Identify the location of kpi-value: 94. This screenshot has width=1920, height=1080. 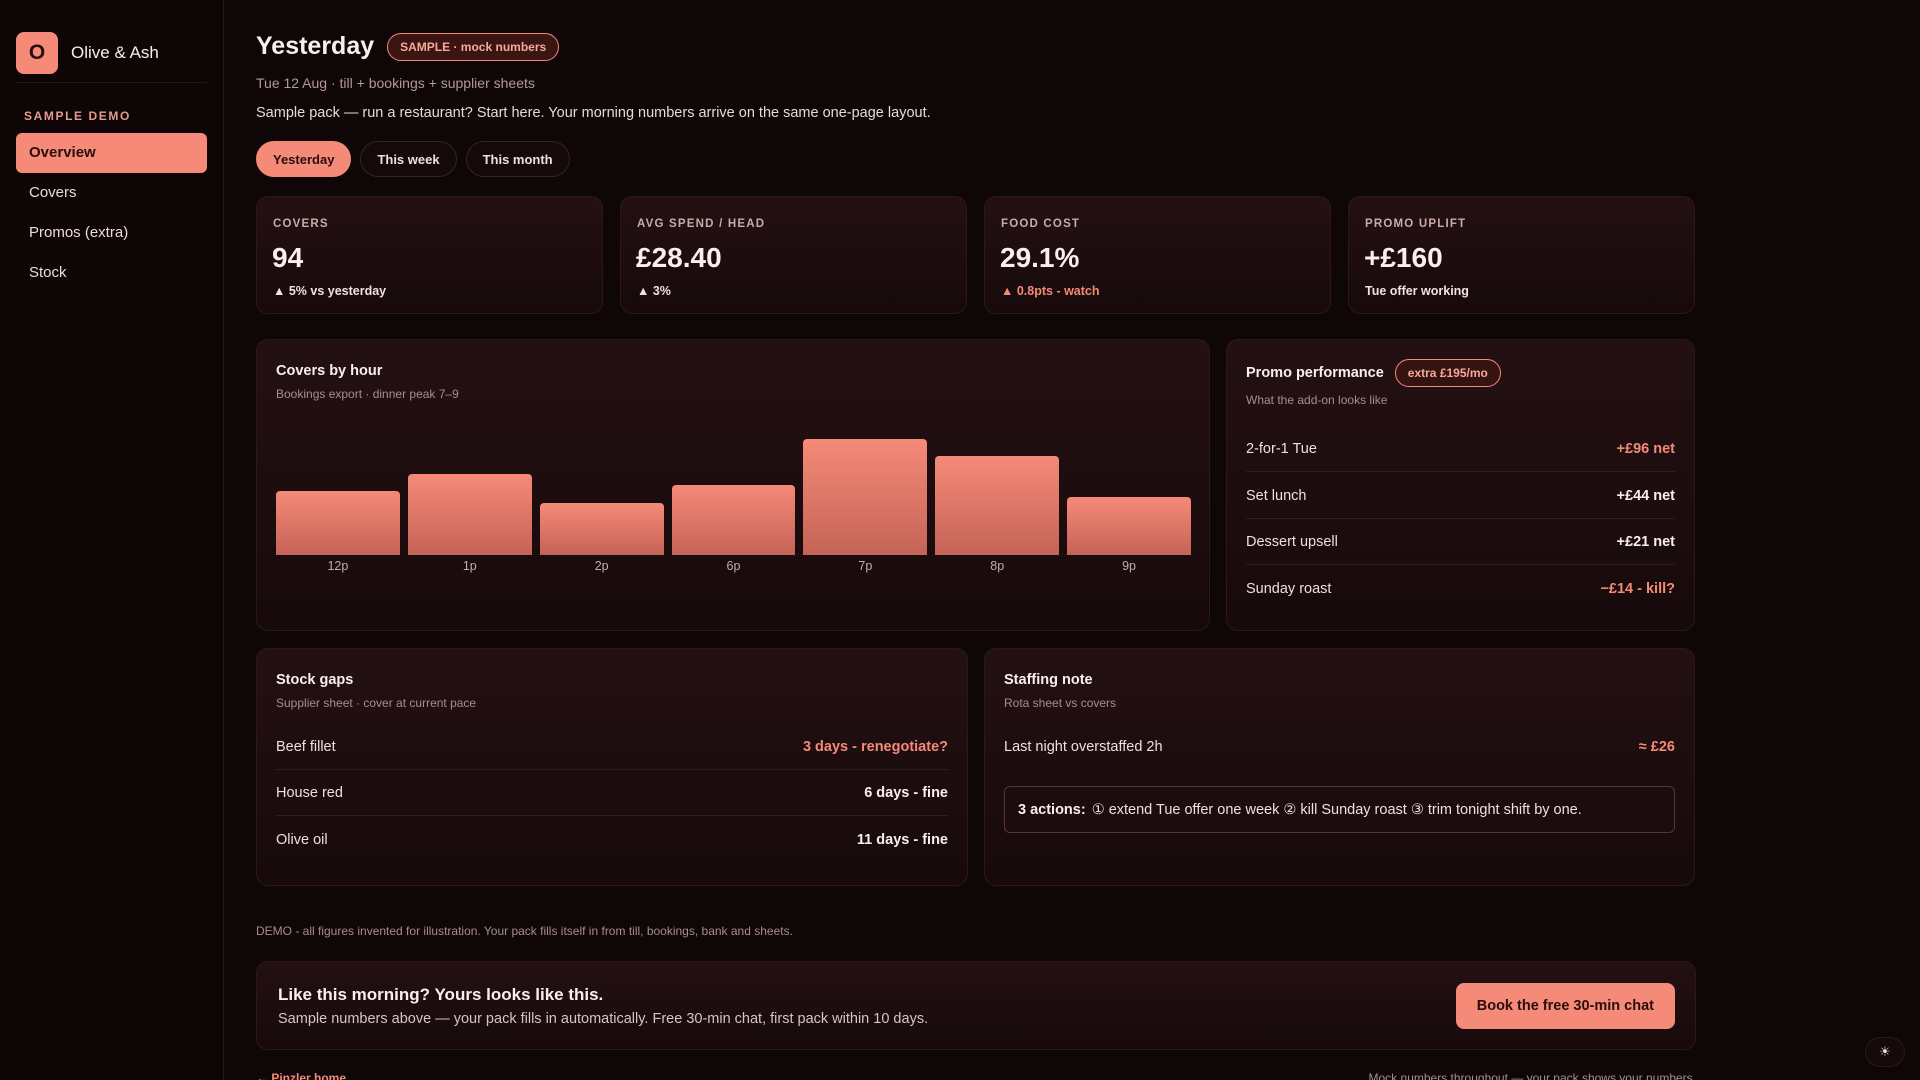
(288, 257).